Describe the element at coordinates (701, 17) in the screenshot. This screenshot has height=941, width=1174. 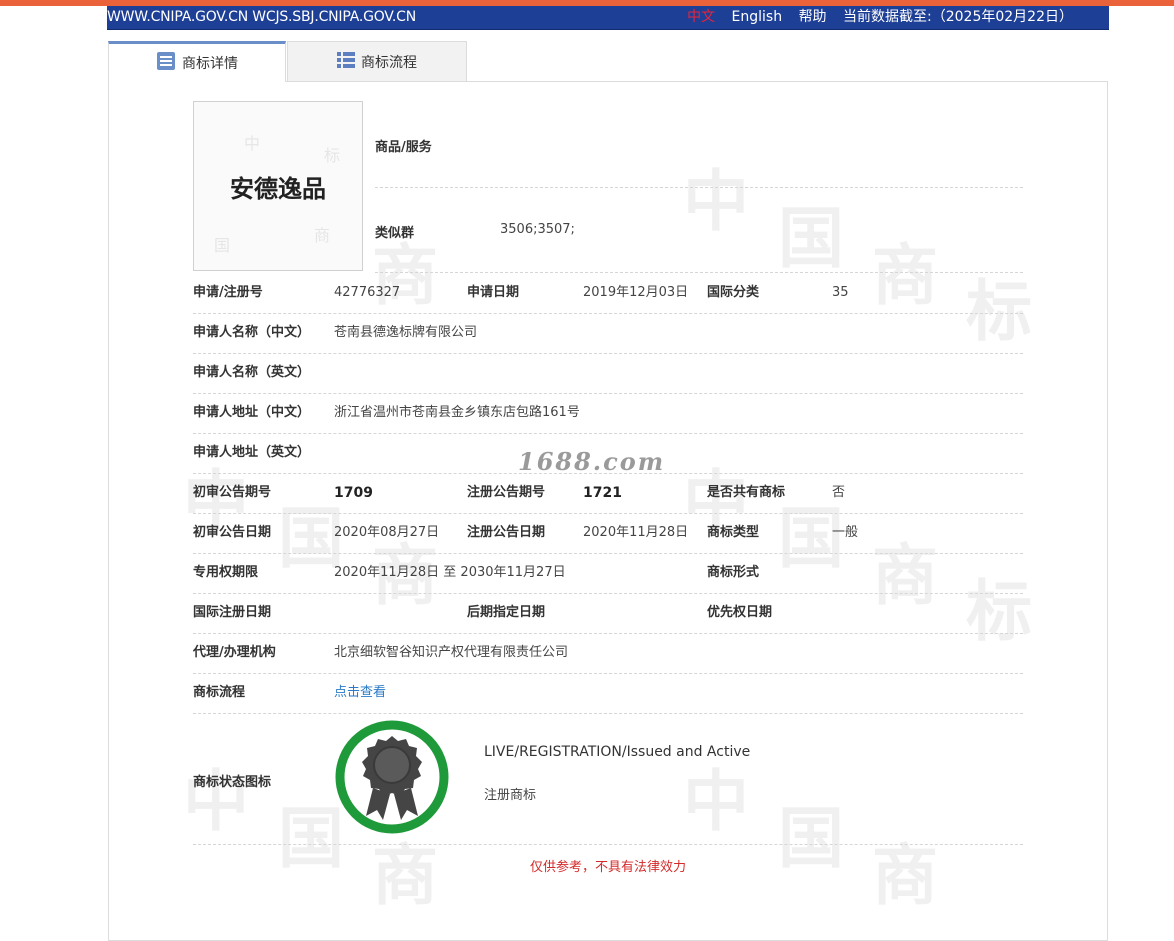
I see `lang-zh-link: 中文` at that location.